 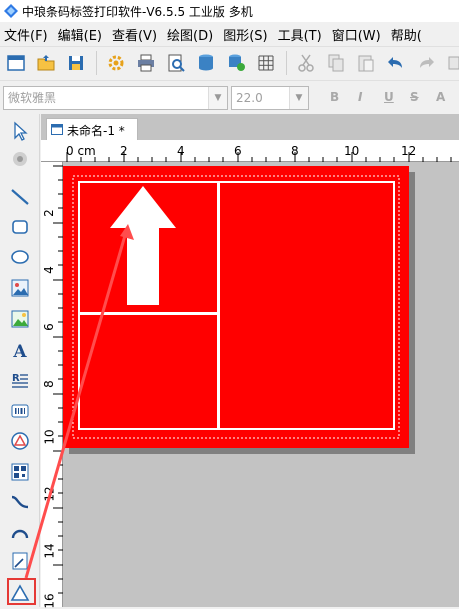 What do you see at coordinates (229, 97) in the screenshot?
I see `font-toolbar: 微软雅黑 ▼ 22.0 ▼ B I U S A` at bounding box center [229, 97].